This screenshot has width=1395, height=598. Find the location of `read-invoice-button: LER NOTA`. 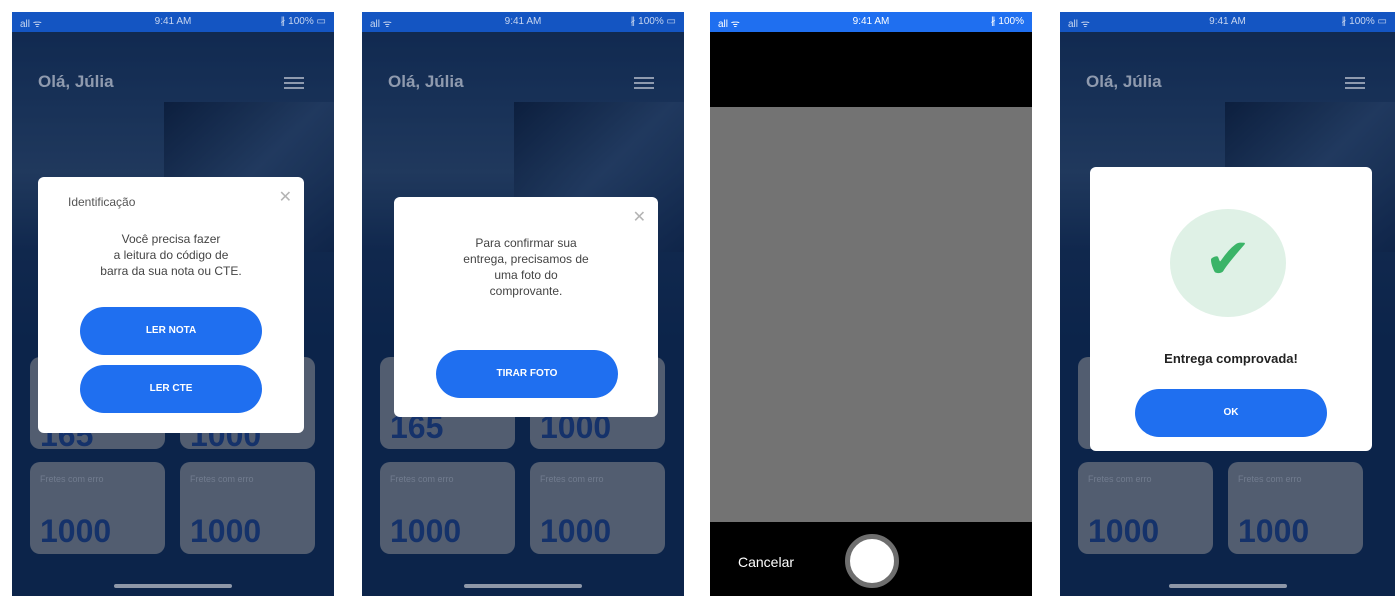

read-invoice-button: LER NOTA is located at coordinates (171, 331).